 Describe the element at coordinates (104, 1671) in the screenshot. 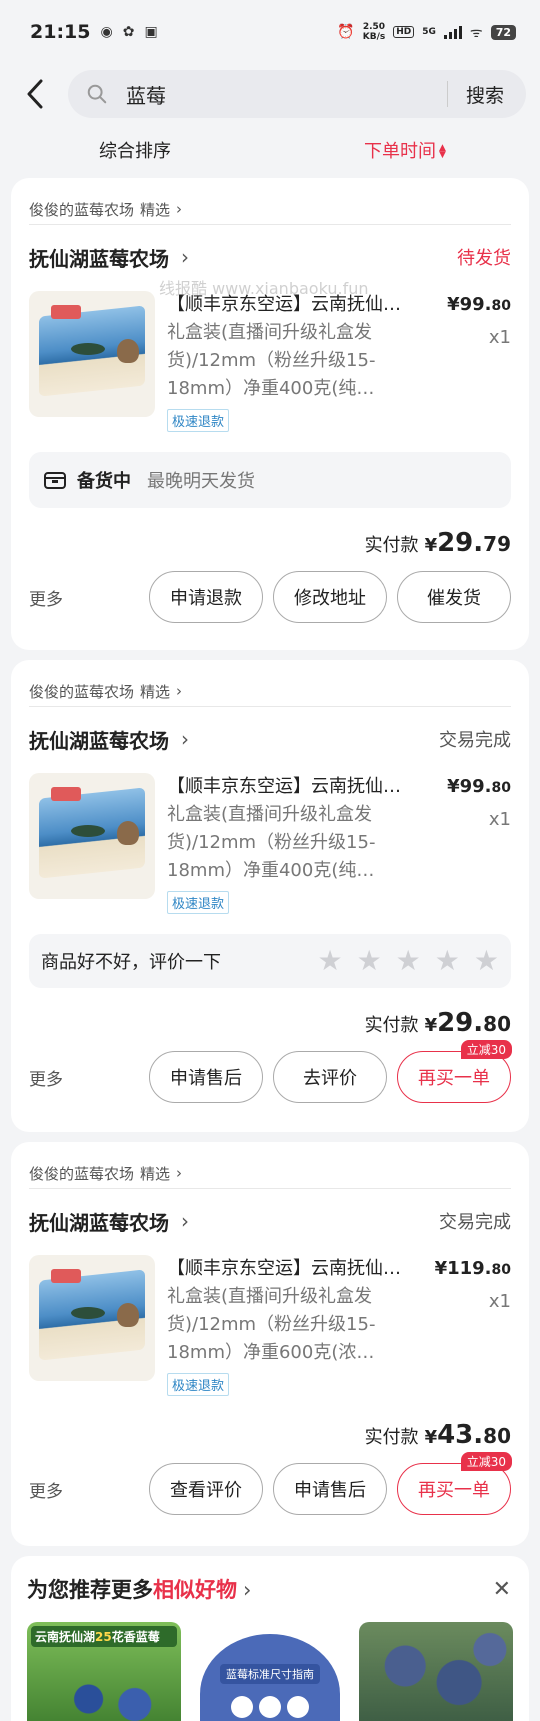

I see `recommend-item: 云南抚仙湖25花香蓝莓` at that location.